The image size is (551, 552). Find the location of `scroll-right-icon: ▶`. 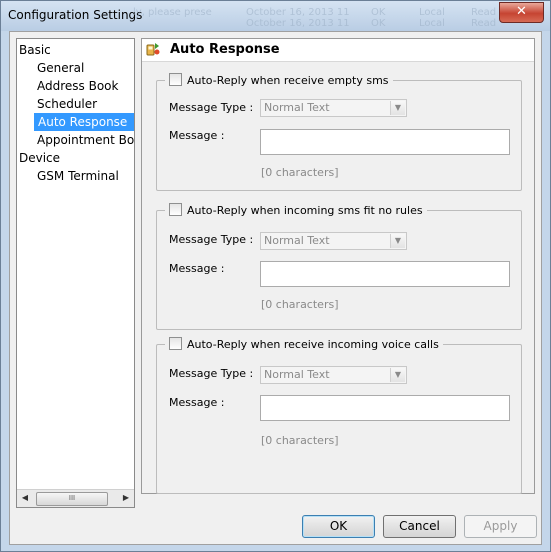

scroll-right-icon: ▶ is located at coordinates (126, 497).